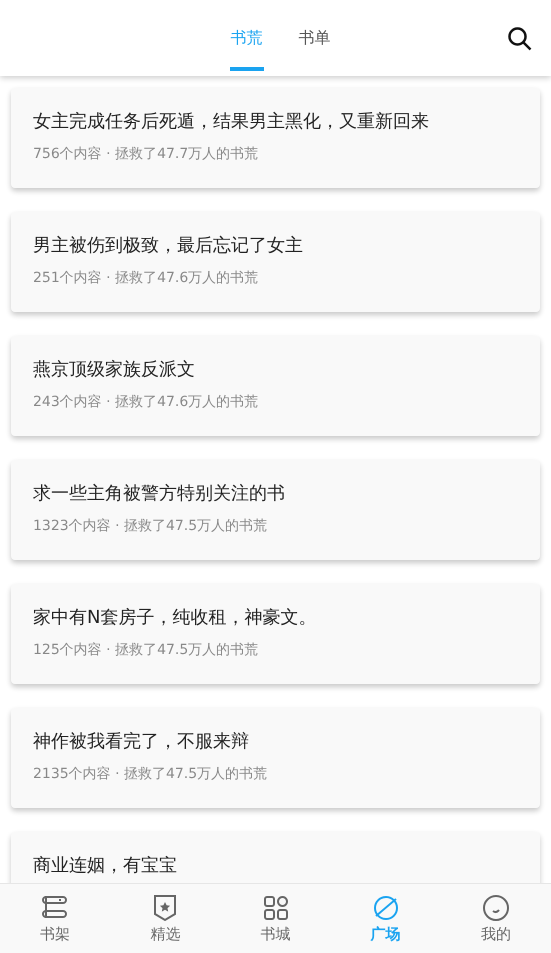 The width and height of the screenshot is (551, 953). Describe the element at coordinates (55, 918) in the screenshot. I see `nav-tab: 书架` at that location.